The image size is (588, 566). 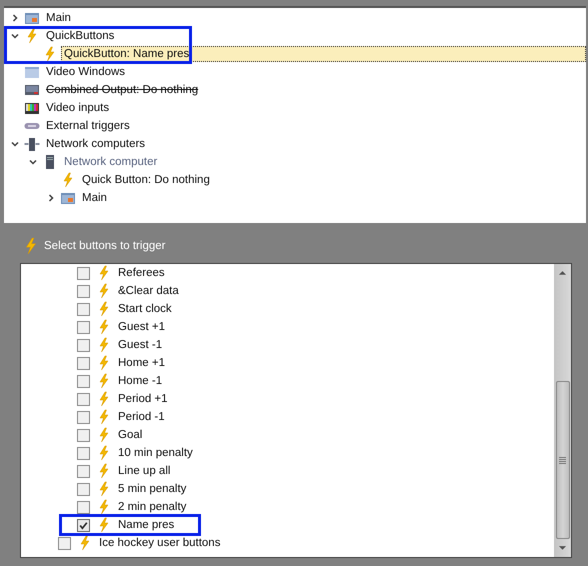 I want to click on tree-item: Video inputs, so click(x=77, y=108).